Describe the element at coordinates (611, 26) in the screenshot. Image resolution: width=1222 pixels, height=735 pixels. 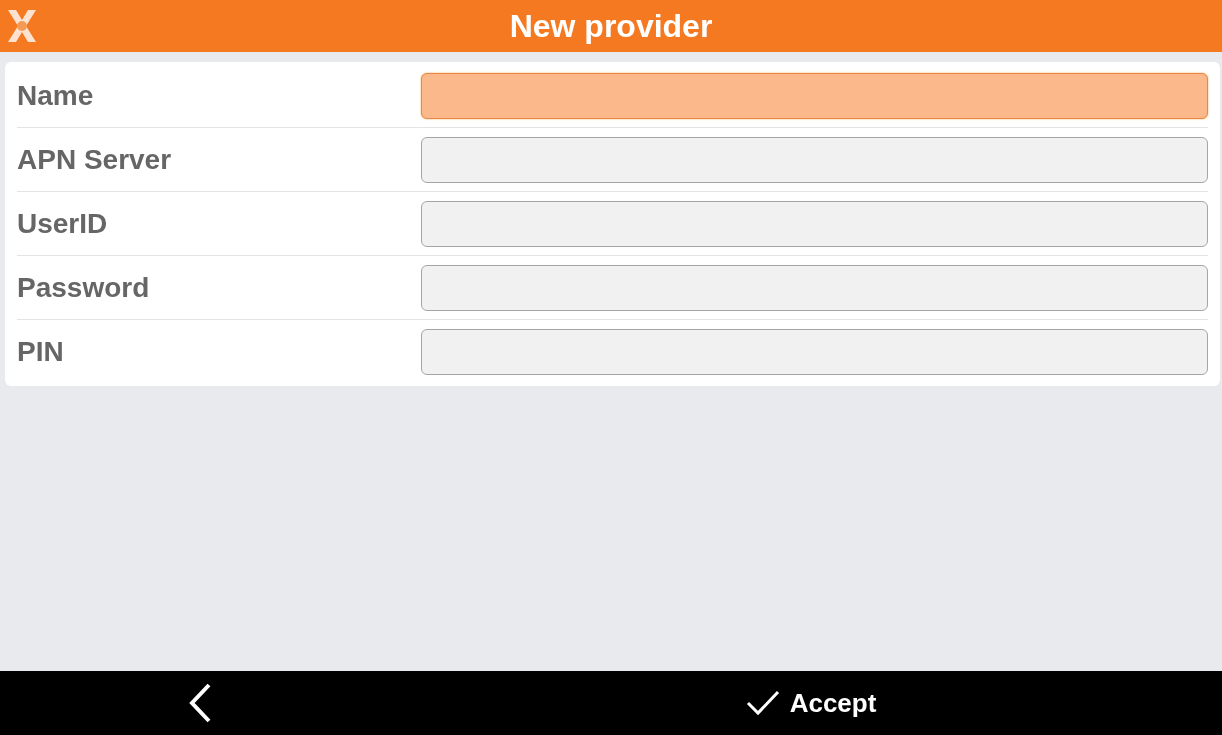
I see `window-title: New provider` at that location.